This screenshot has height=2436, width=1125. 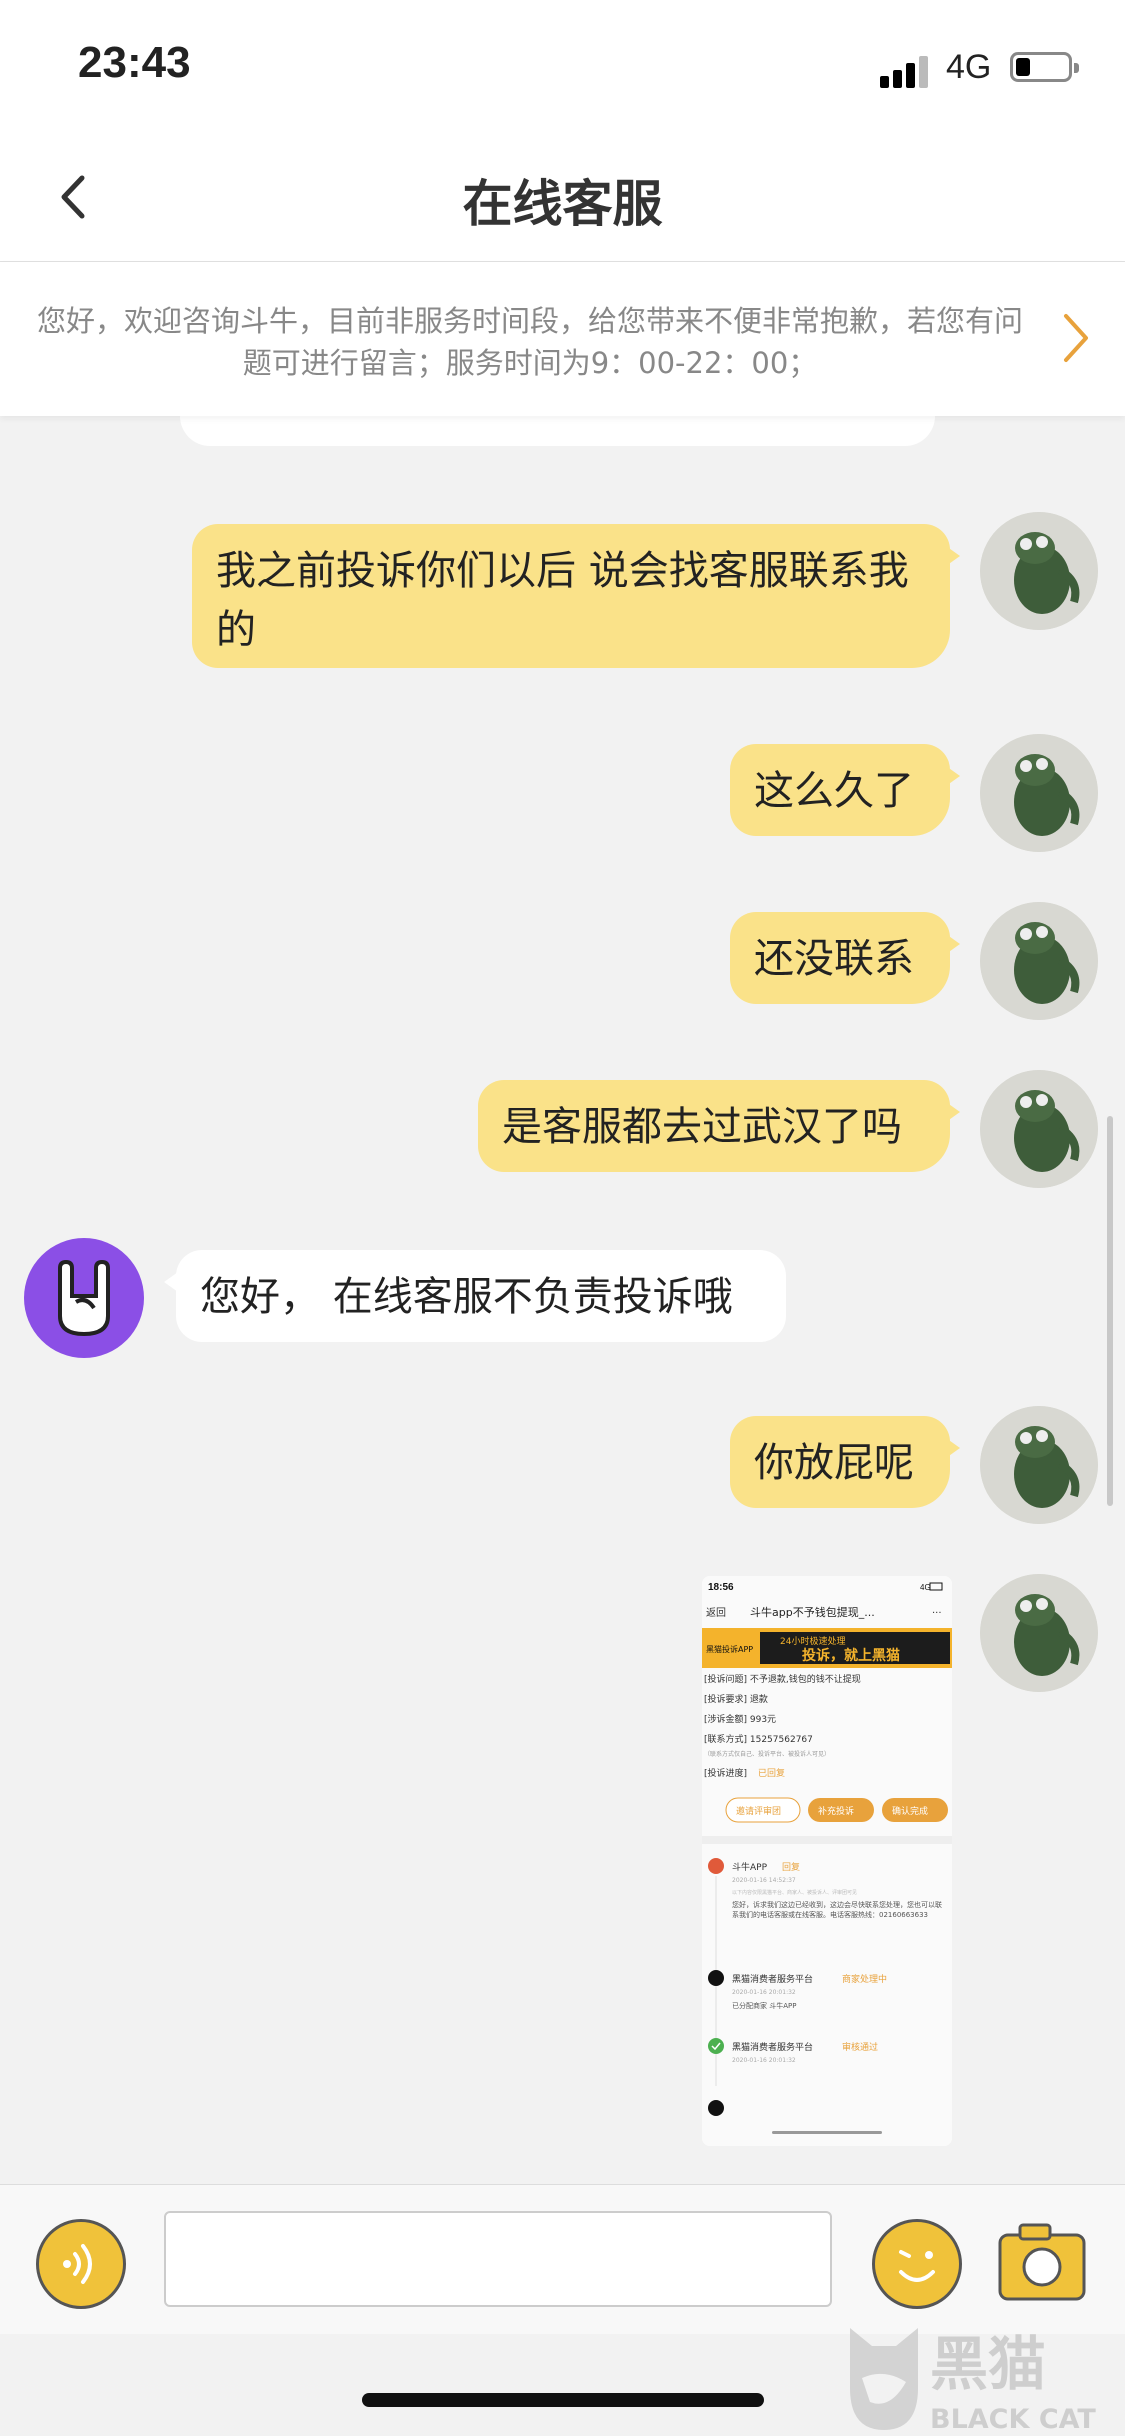 What do you see at coordinates (771, 1773) in the screenshot?
I see `screenshot-line5-status: 已回复` at bounding box center [771, 1773].